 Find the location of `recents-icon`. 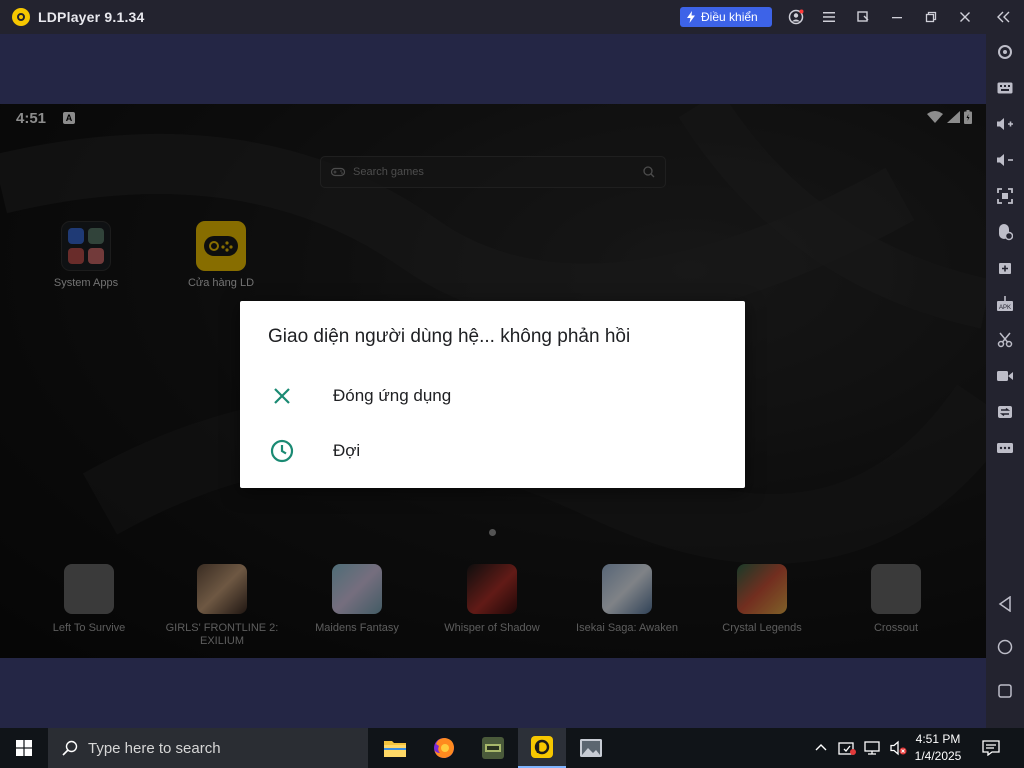

recents-icon is located at coordinates (1005, 691).